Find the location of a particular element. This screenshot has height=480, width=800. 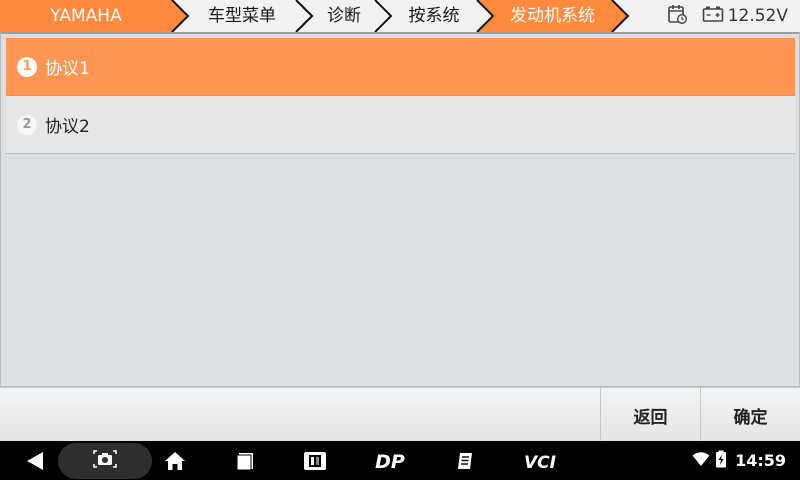

screenshot-button is located at coordinates (105, 461).